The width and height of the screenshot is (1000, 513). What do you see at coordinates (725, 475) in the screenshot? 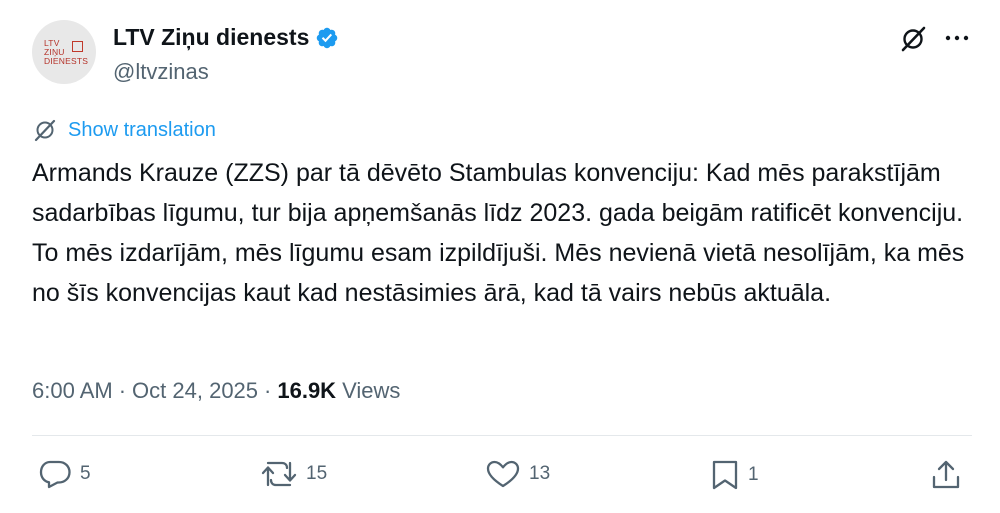
I see `bookmark-icon` at bounding box center [725, 475].